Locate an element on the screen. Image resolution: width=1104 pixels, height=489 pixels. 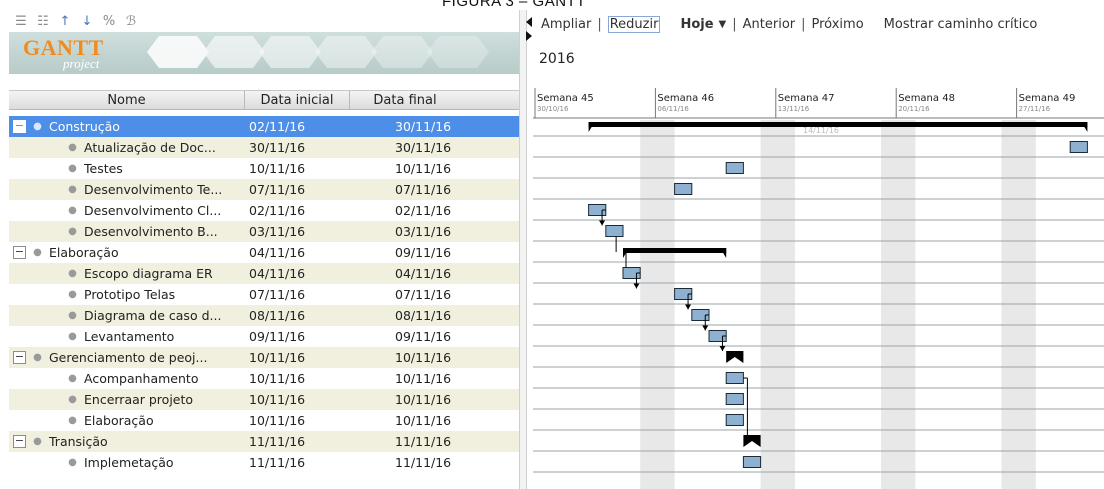
task-end-date: 07/11/16 is located at coordinates (423, 189).